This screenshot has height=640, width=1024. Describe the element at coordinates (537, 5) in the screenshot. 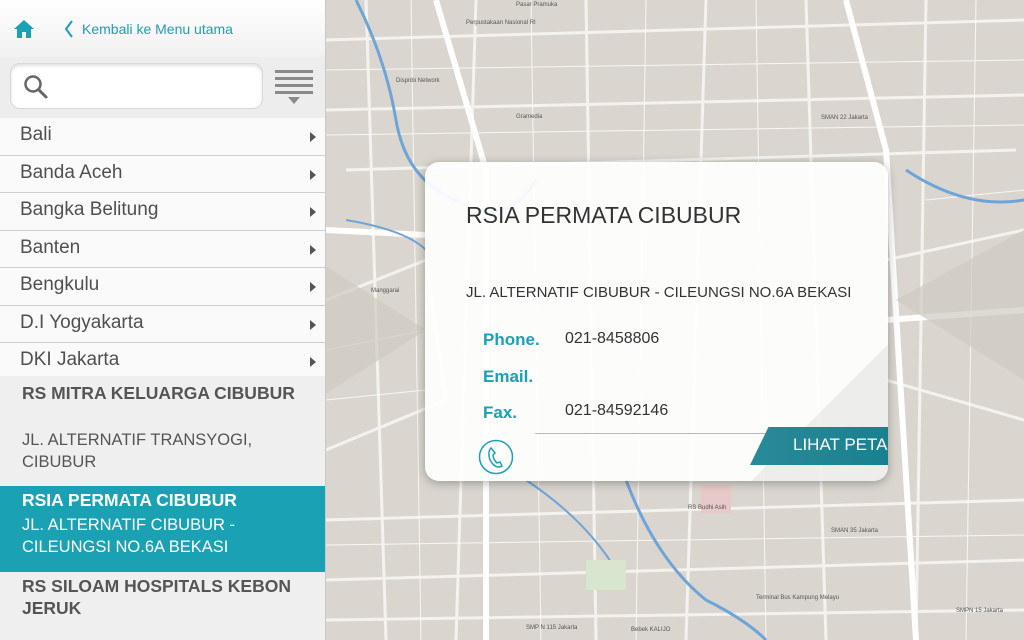

I see `map-label: Pasar Pramuka` at that location.